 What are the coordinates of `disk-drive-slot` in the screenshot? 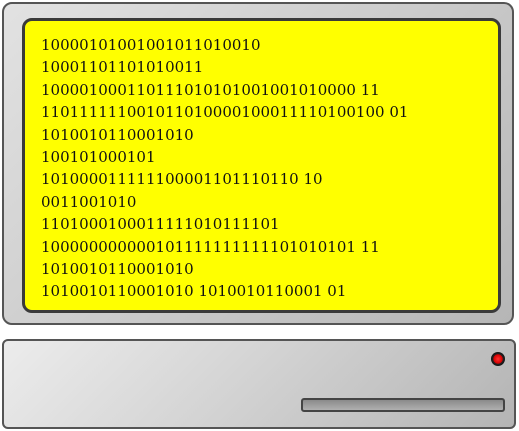 It's located at (403, 405).